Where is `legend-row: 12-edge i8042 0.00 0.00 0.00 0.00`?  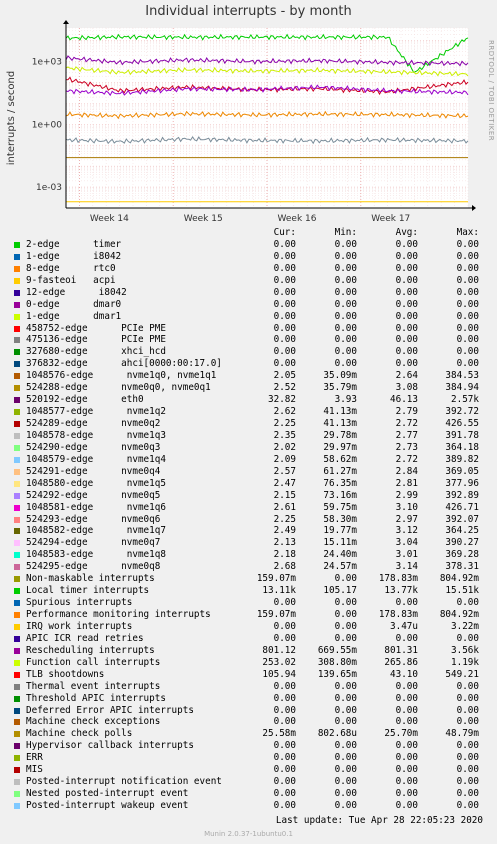
legend-row: 12-edge i8042 0.00 0.00 0.00 0.00 is located at coordinates (248, 293).